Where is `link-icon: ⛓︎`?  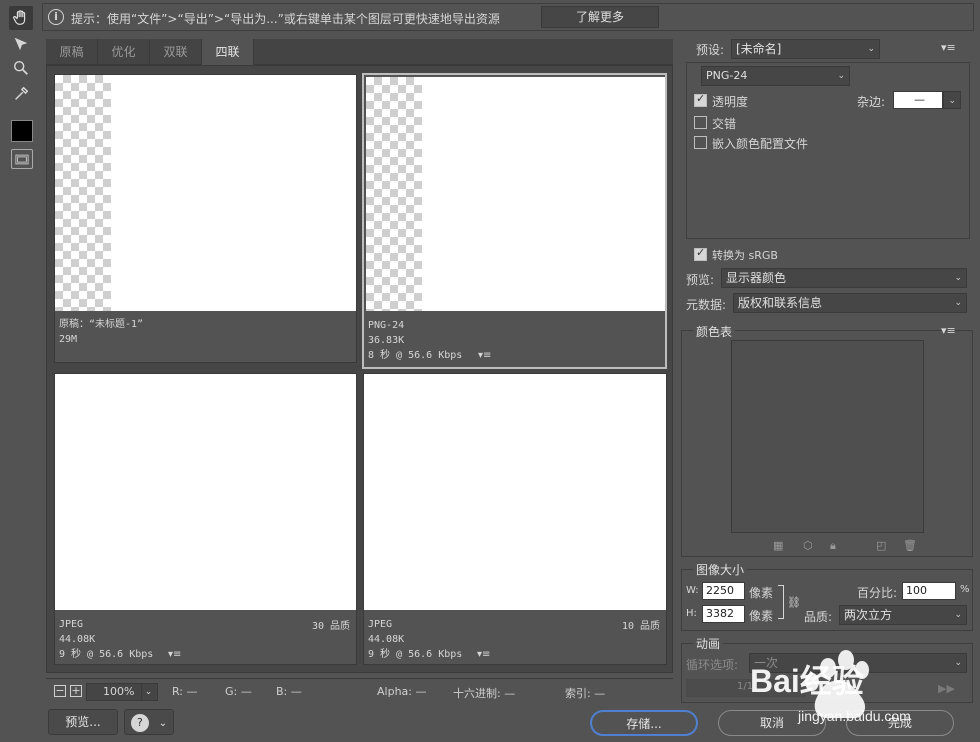 link-icon: ⛓︎ is located at coordinates (794, 602).